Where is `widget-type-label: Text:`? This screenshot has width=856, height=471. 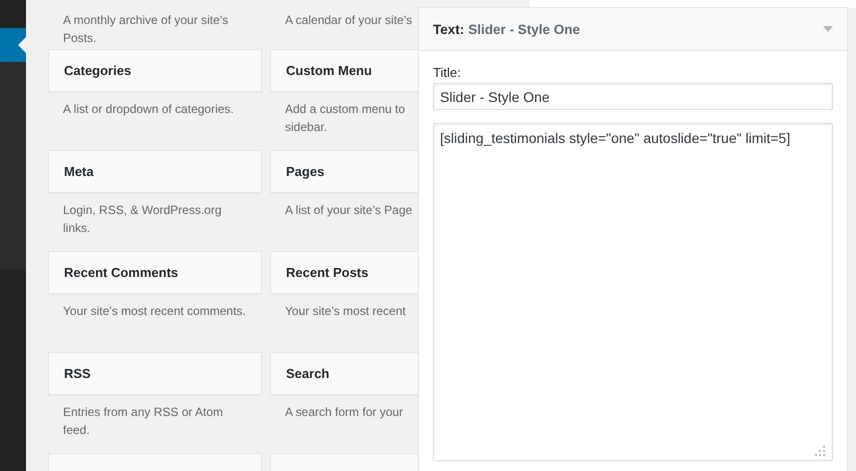 widget-type-label: Text: is located at coordinates (448, 29).